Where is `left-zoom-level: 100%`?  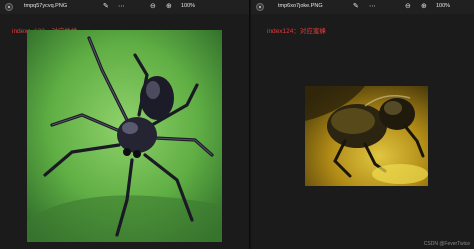 left-zoom-level: 100% is located at coordinates (188, 6).